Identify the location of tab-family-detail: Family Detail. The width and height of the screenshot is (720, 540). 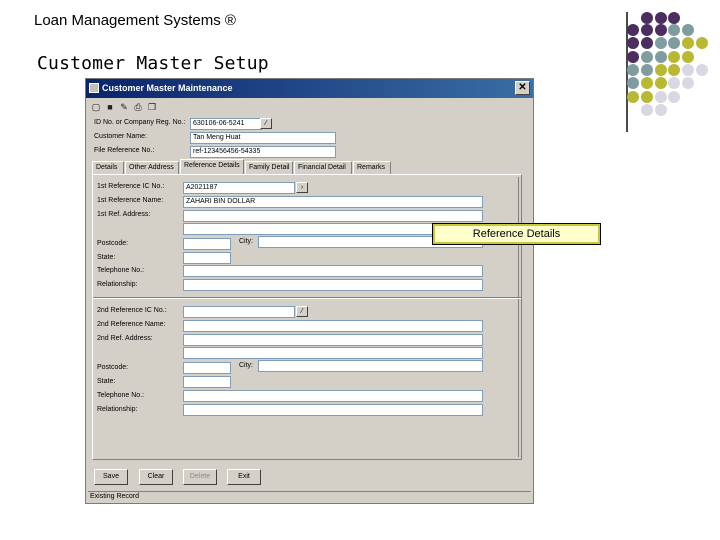
(269, 167).